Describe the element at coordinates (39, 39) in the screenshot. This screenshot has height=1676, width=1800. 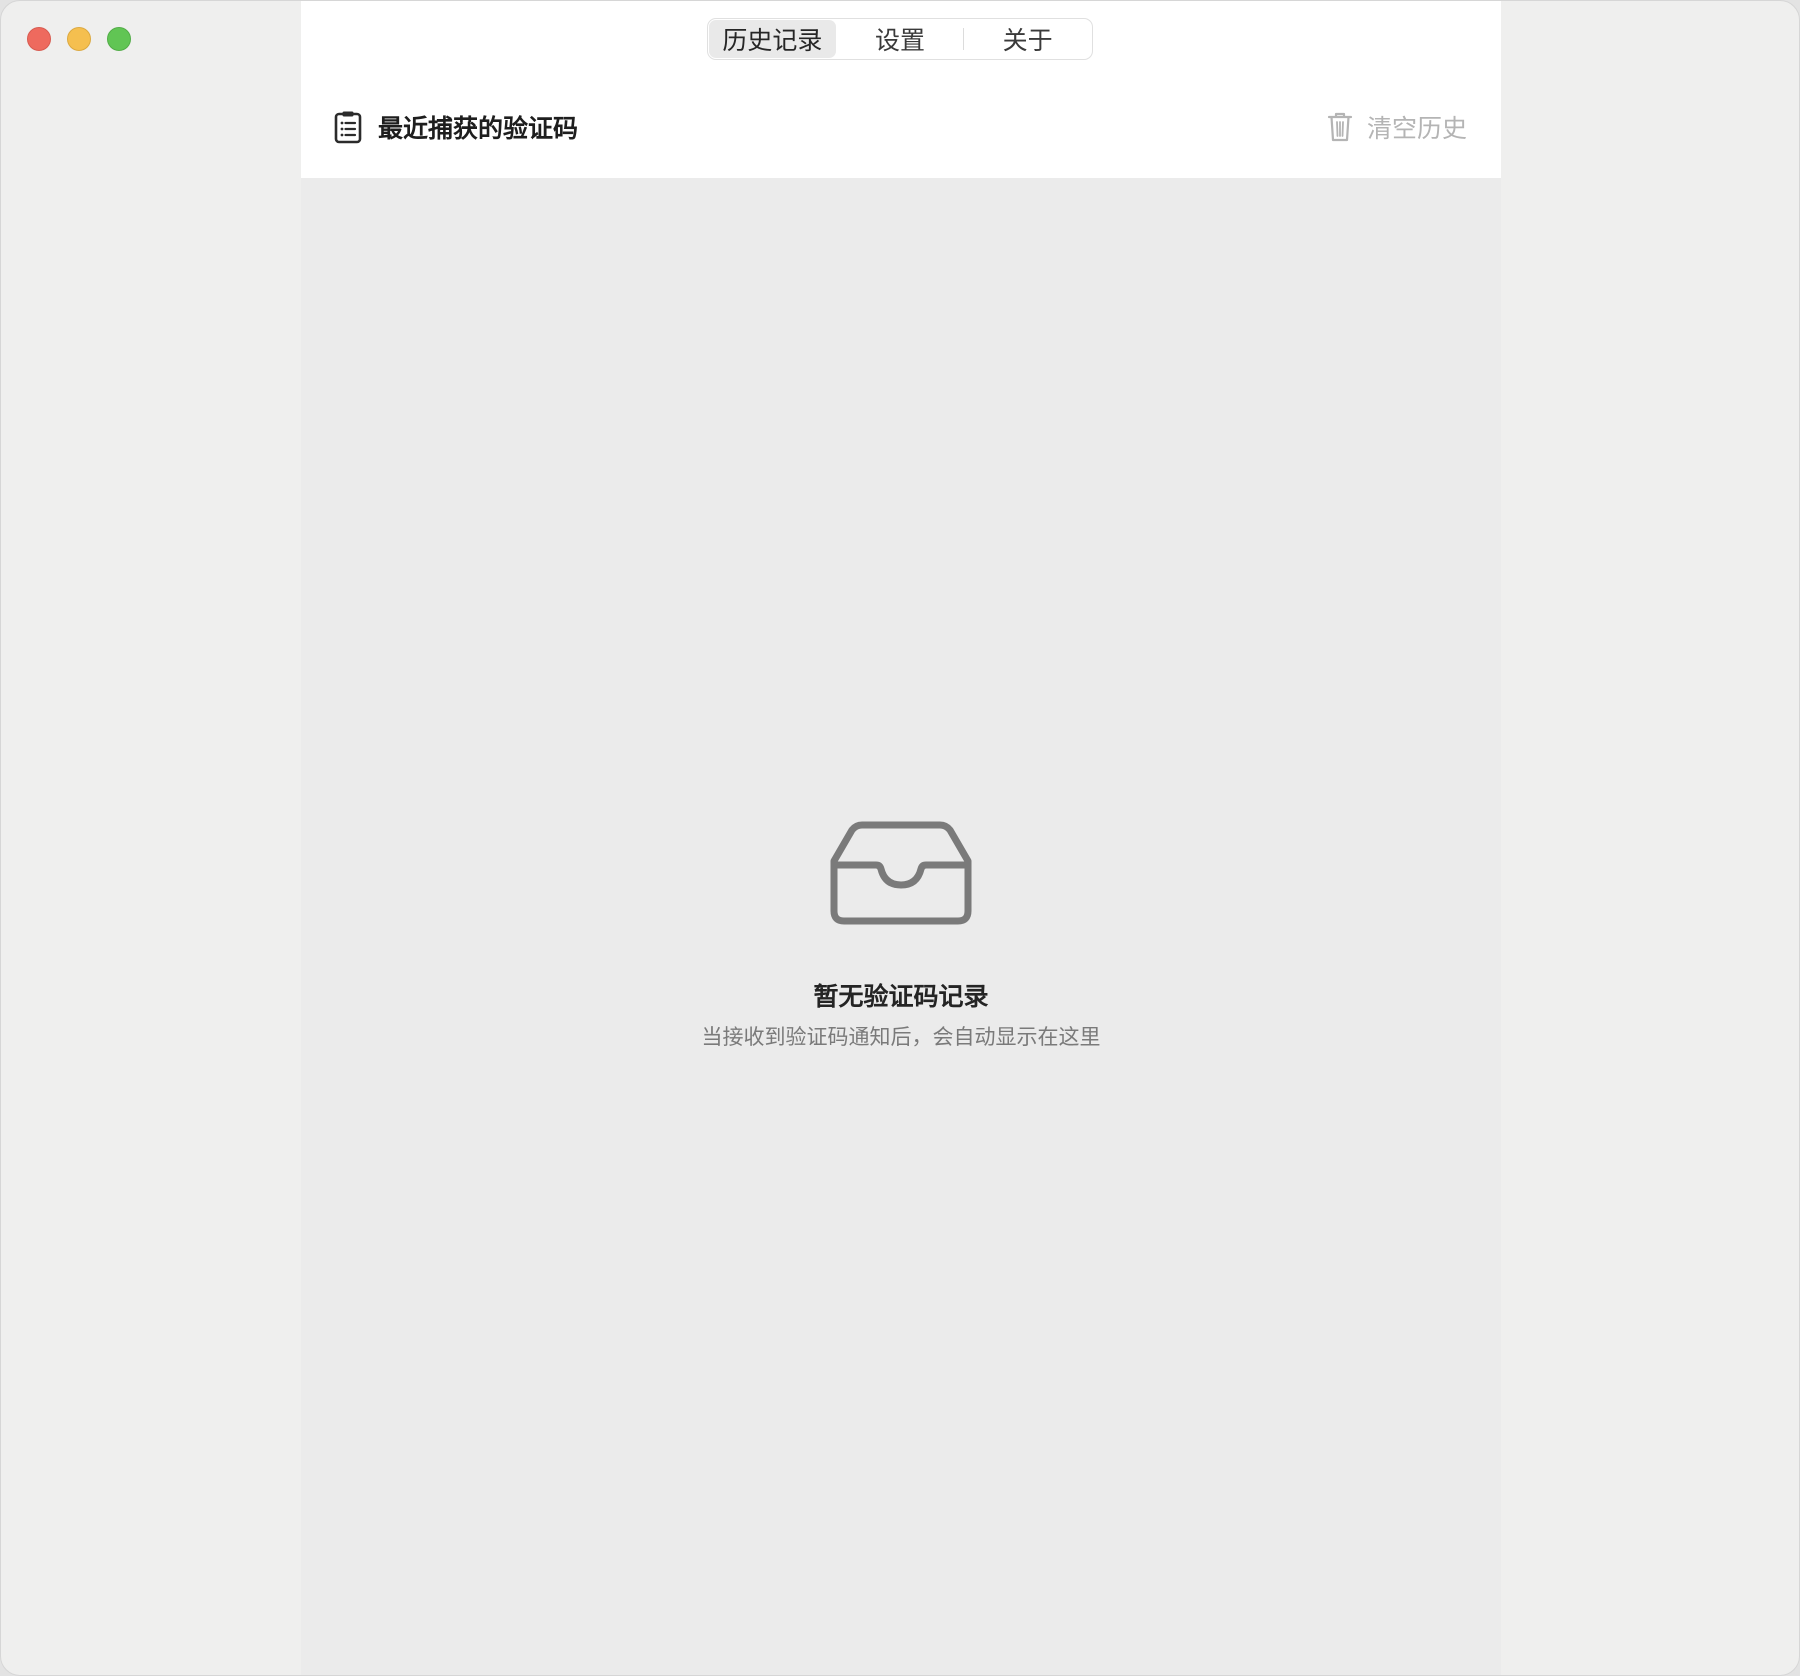
I see `close-window-button` at that location.